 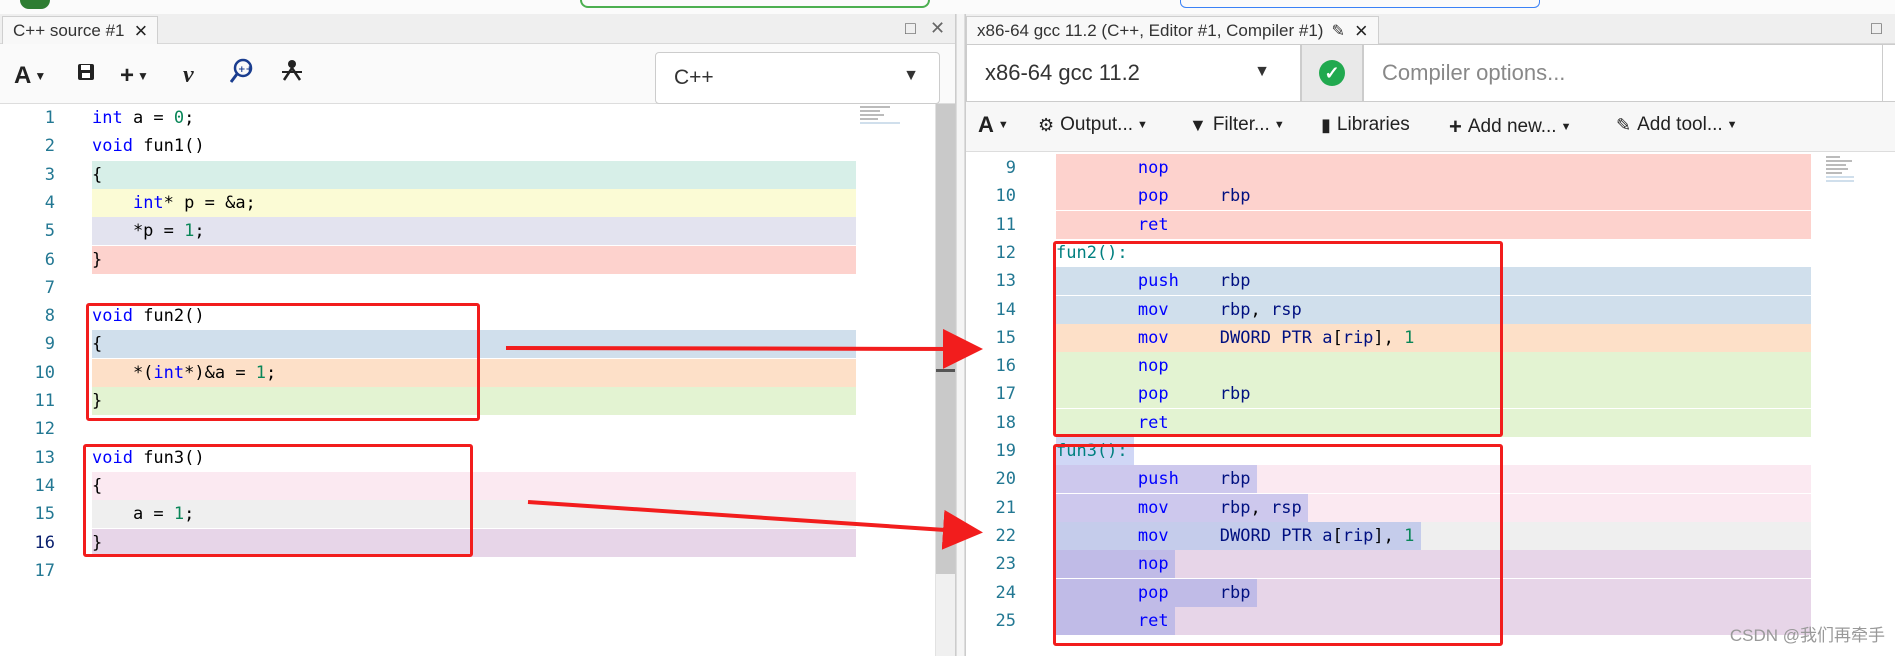 I want to click on annotation-box-fun2-source, so click(x=283, y=362).